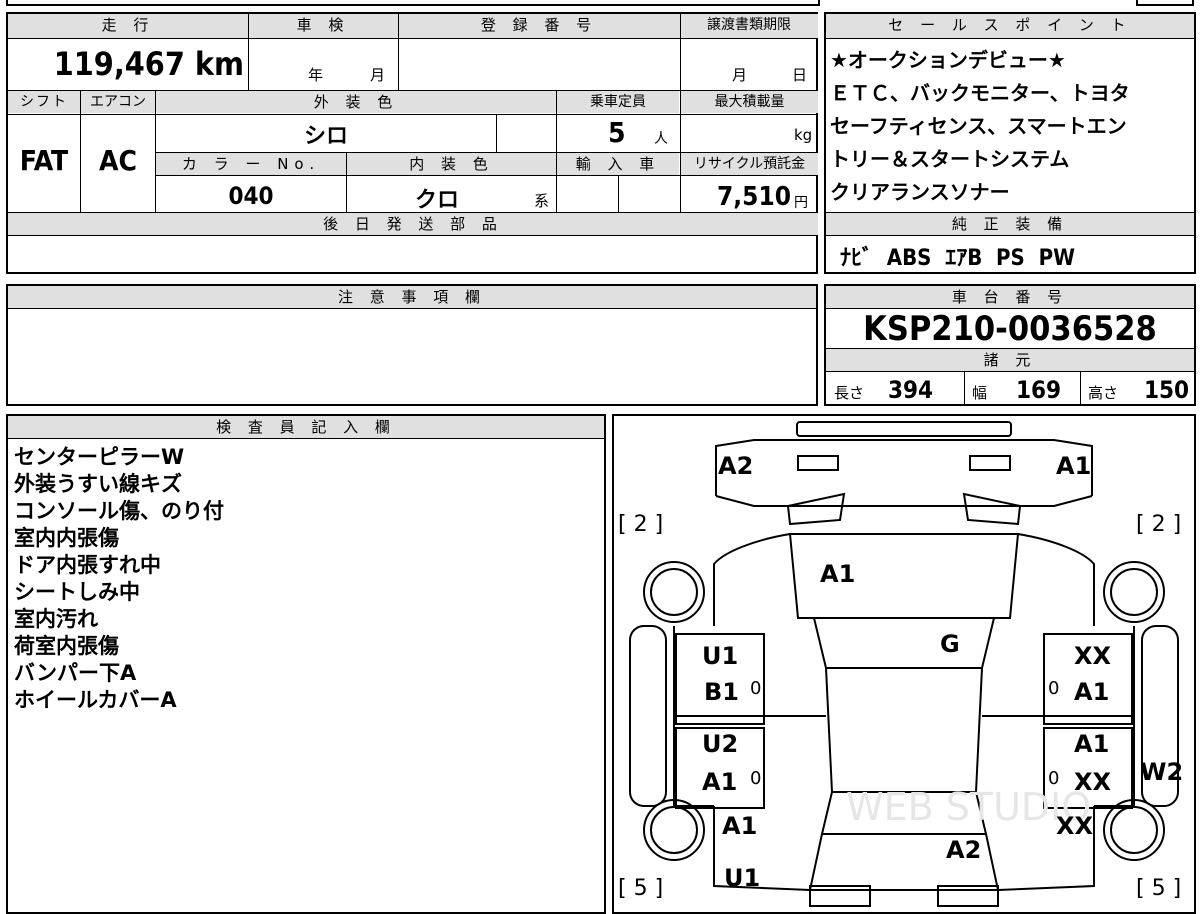 Image resolution: width=1200 pixels, height=914 pixels. What do you see at coordinates (251, 196) in the screenshot?
I see `color-no-value: 040` at bounding box center [251, 196].